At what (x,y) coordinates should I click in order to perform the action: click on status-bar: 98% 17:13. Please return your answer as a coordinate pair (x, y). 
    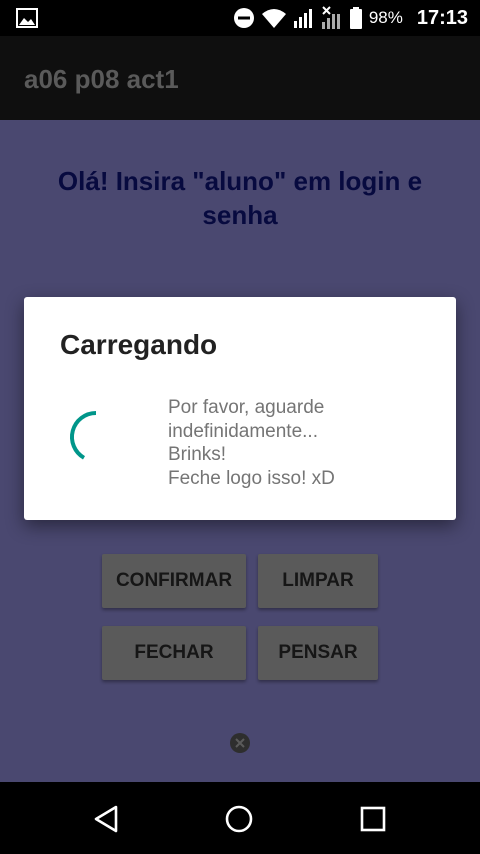
    Looking at the image, I should click on (240, 18).